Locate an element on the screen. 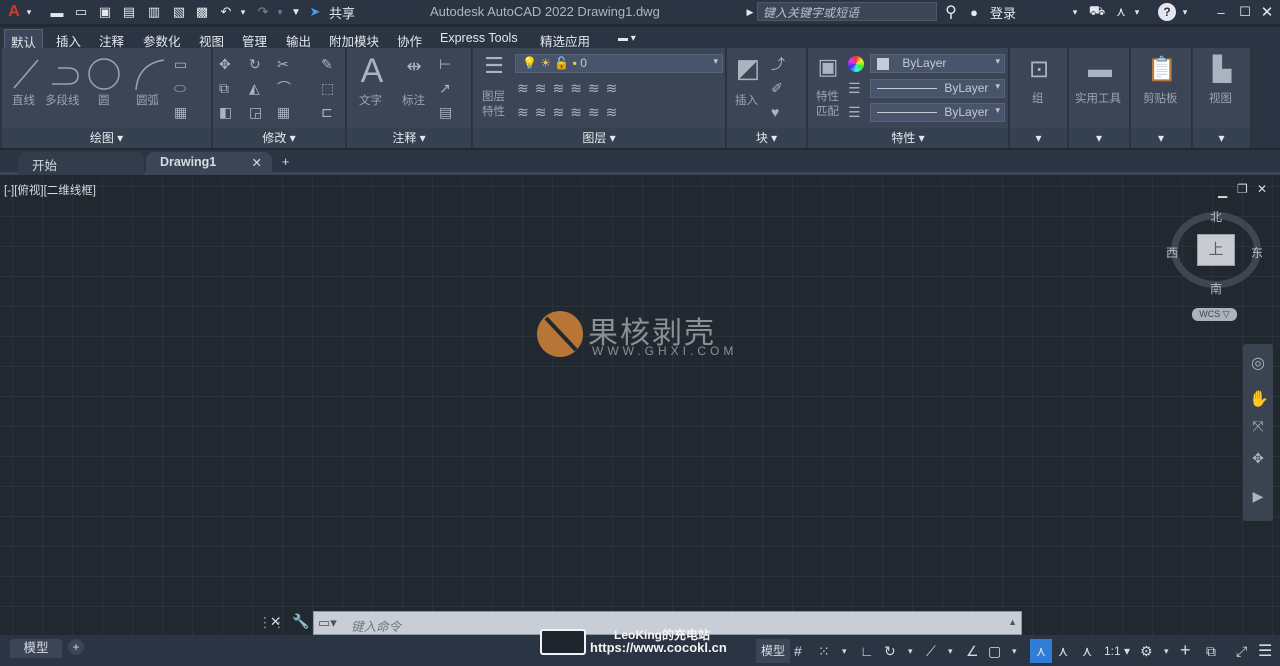 Image resolution: width=1280 pixels, height=666 pixels. tab-featured-apps: 精选应用 is located at coordinates (565, 39).